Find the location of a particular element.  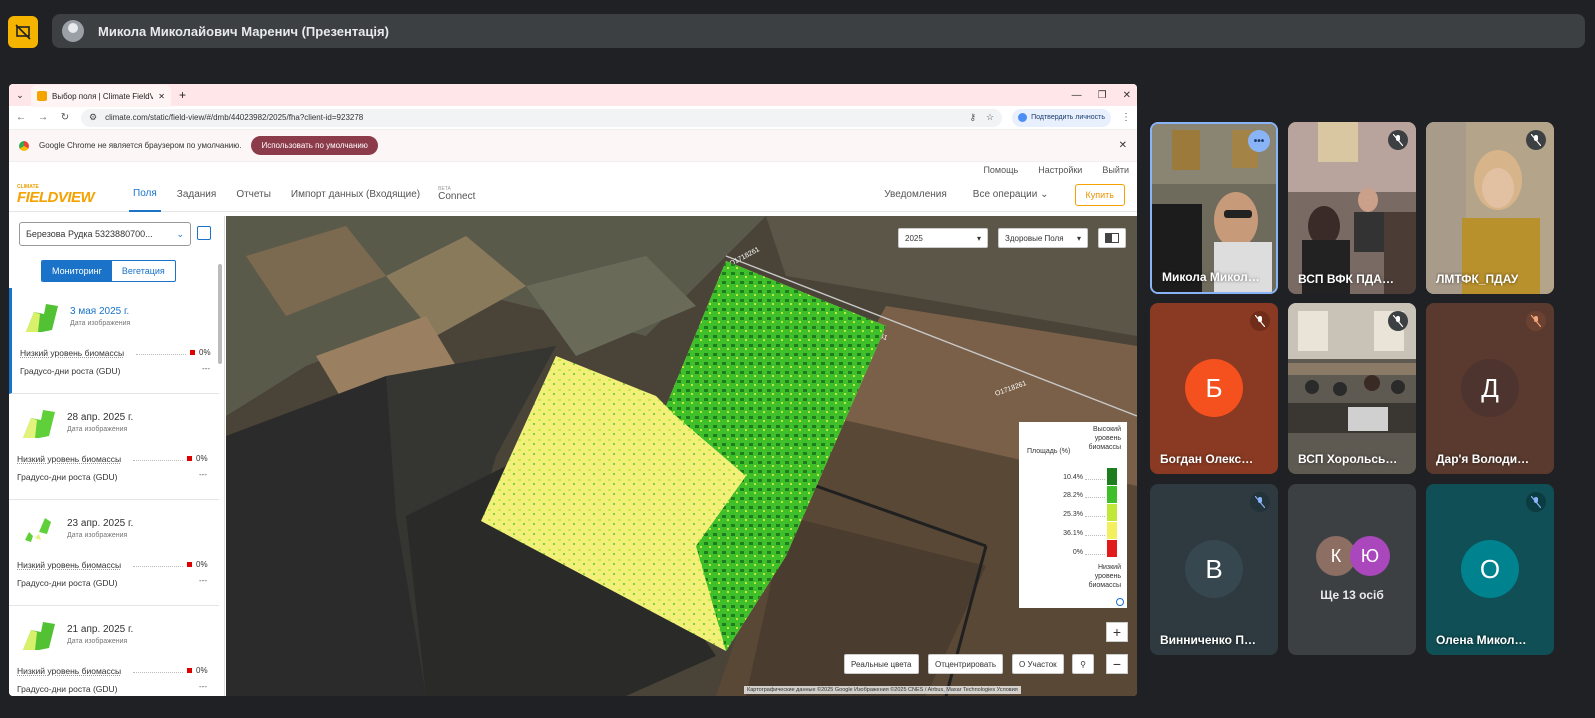

mode-toggle: Мониторинг Вегетация is located at coordinates (108, 271).